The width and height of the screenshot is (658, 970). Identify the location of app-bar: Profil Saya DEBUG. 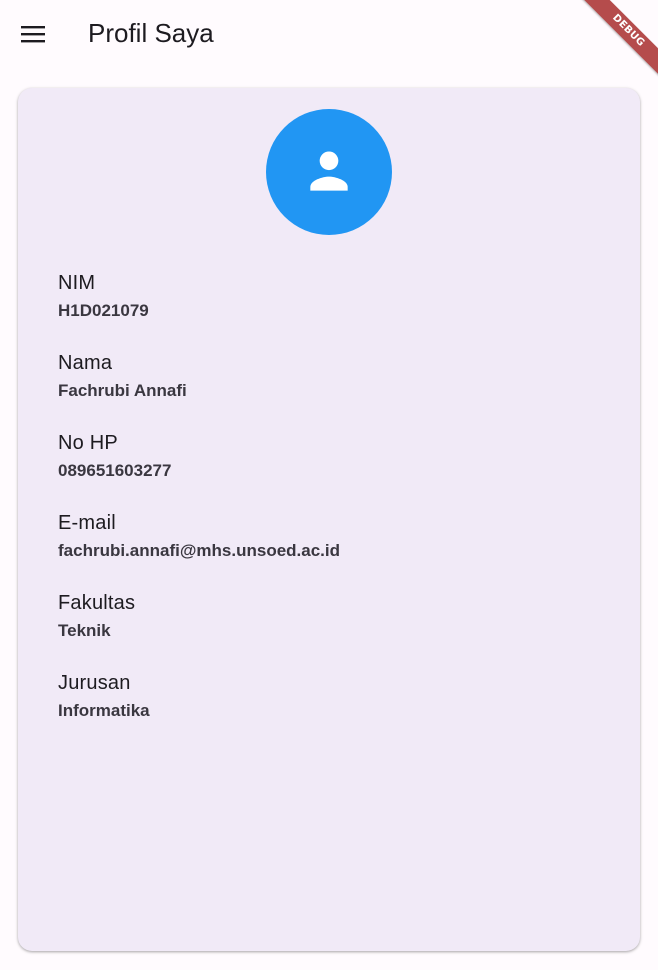
(329, 40).